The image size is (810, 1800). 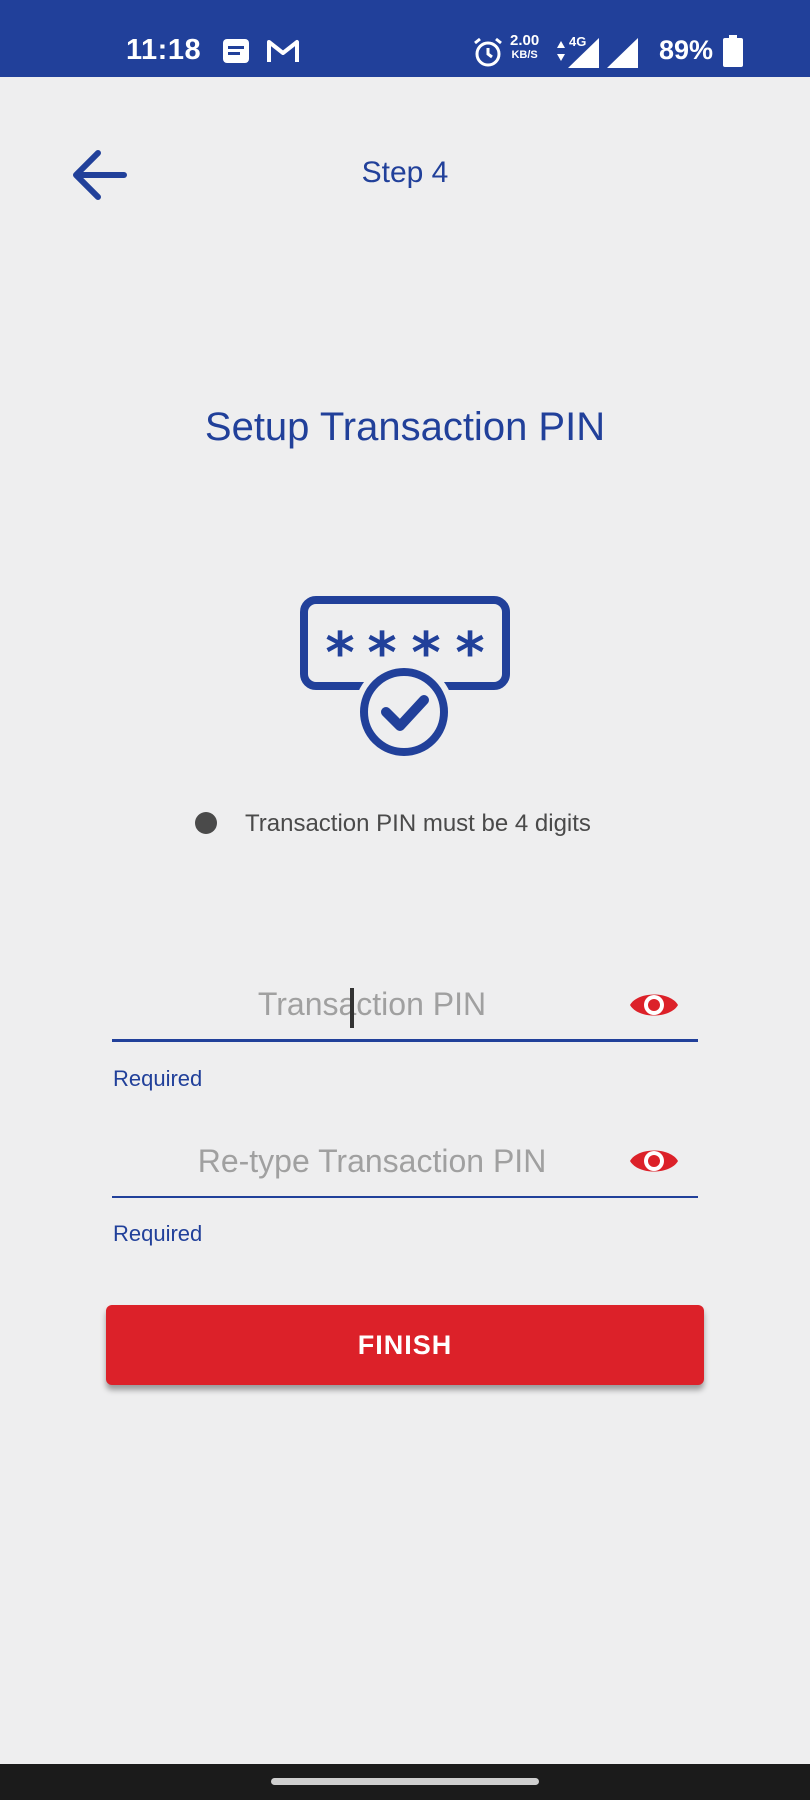 I want to click on speed-value: 2.00, so click(x=525, y=40).